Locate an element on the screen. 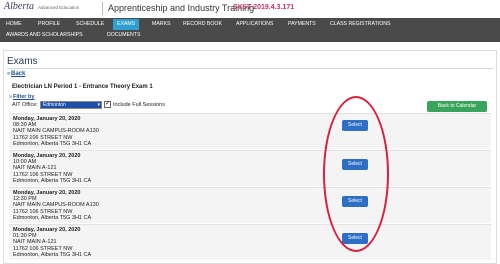 Image resolution: width=500 pixels, height=264 pixels. annotation-highlight-ellipse is located at coordinates (356, 174).